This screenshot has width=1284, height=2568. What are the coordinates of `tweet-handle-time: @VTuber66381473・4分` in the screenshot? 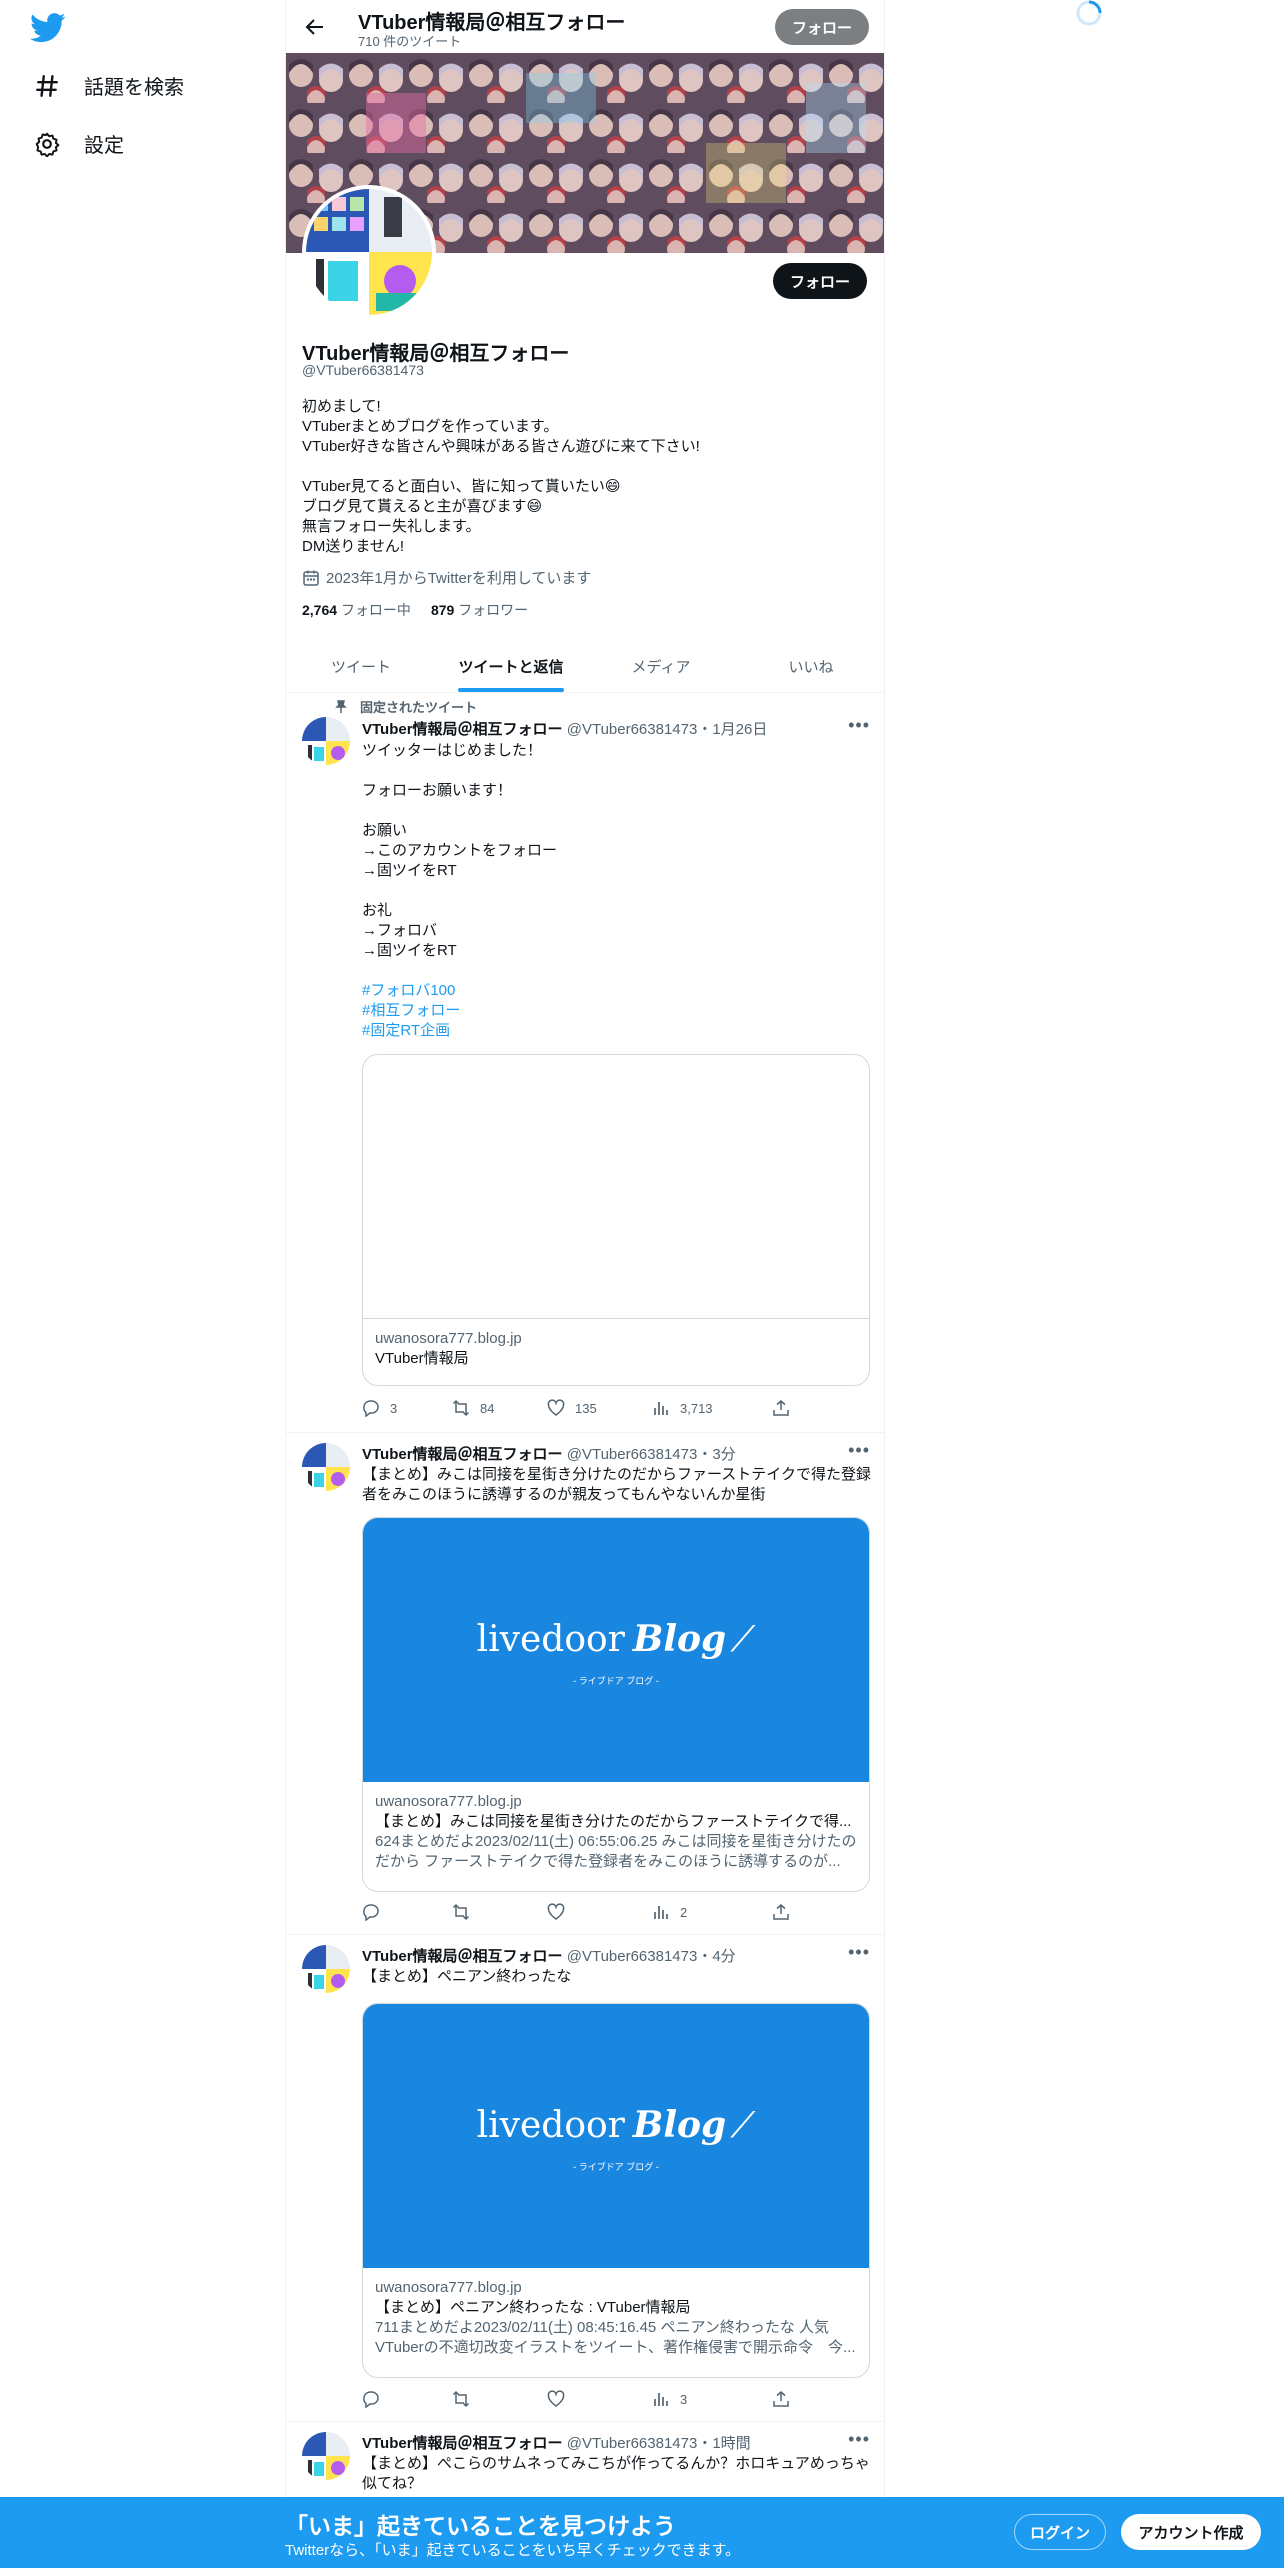 It's located at (651, 1956).